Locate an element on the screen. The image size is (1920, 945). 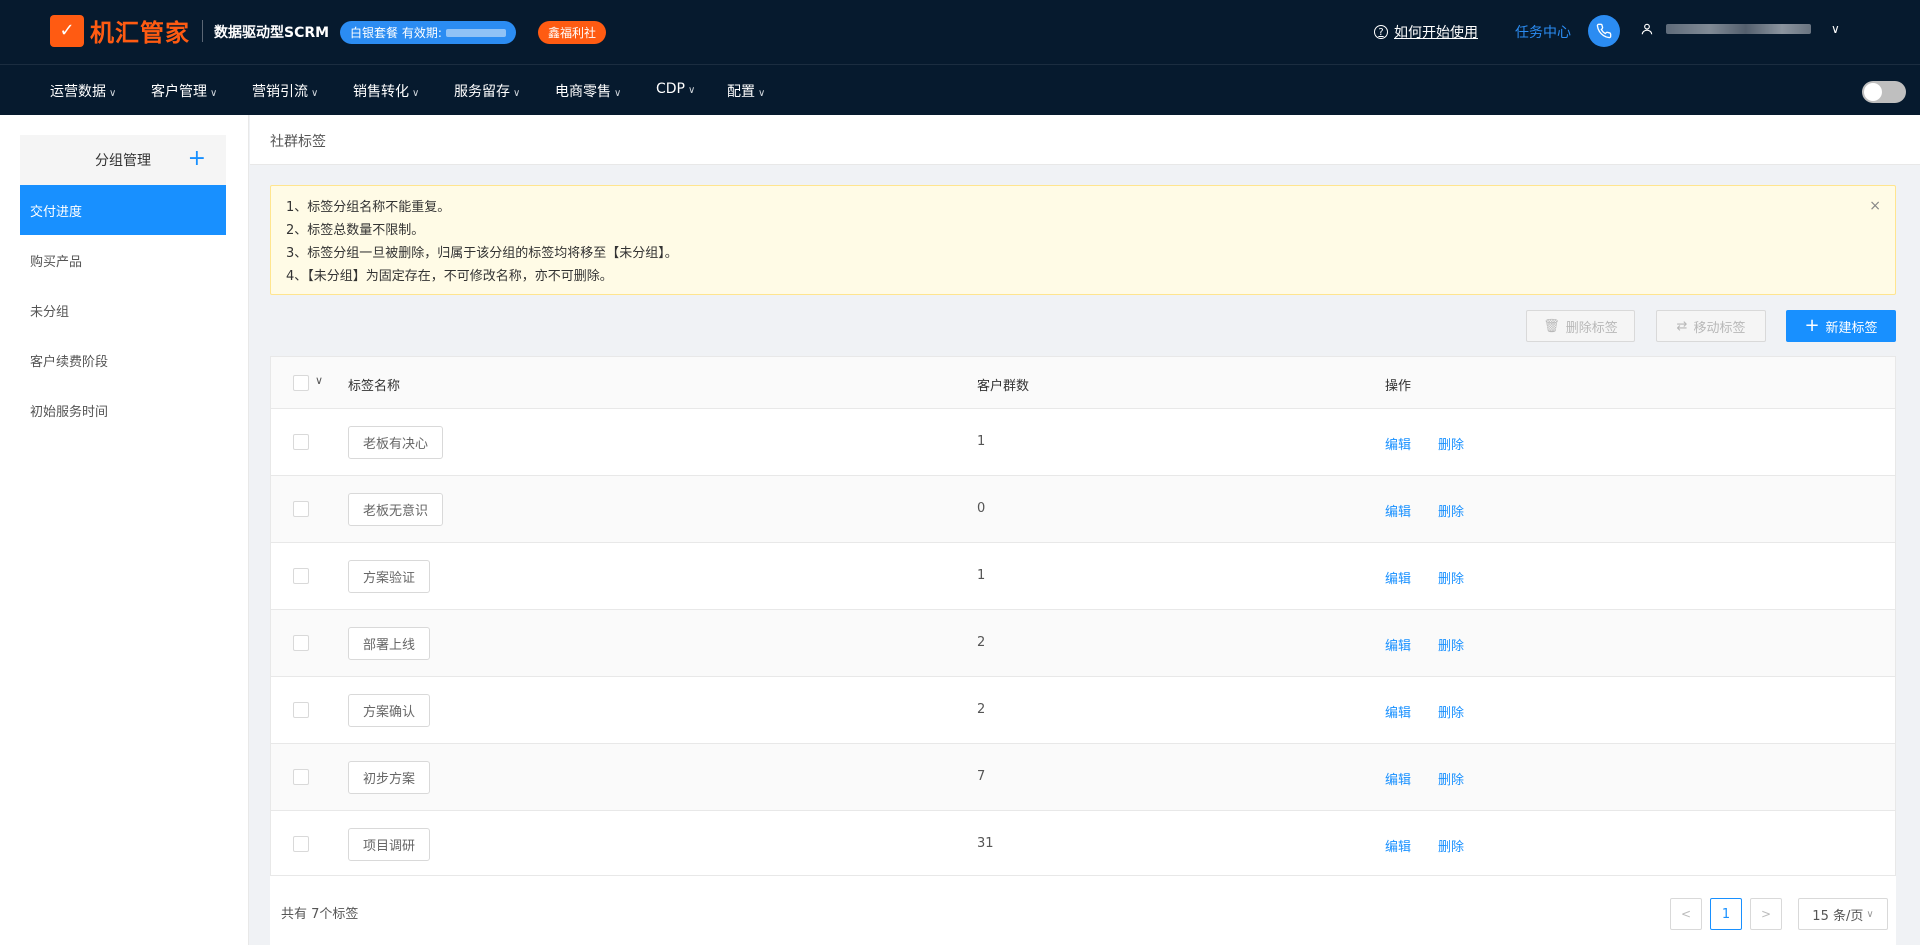
nav-item-label: 营销引流 is located at coordinates (280, 92).